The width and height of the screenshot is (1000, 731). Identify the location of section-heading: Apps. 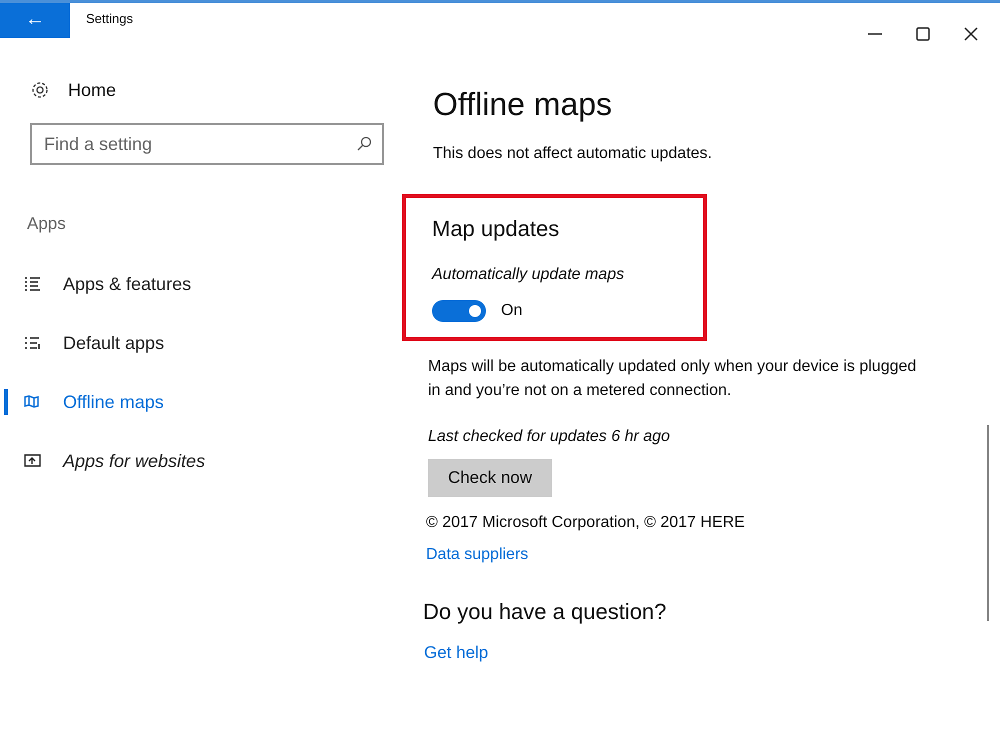
(47, 224).